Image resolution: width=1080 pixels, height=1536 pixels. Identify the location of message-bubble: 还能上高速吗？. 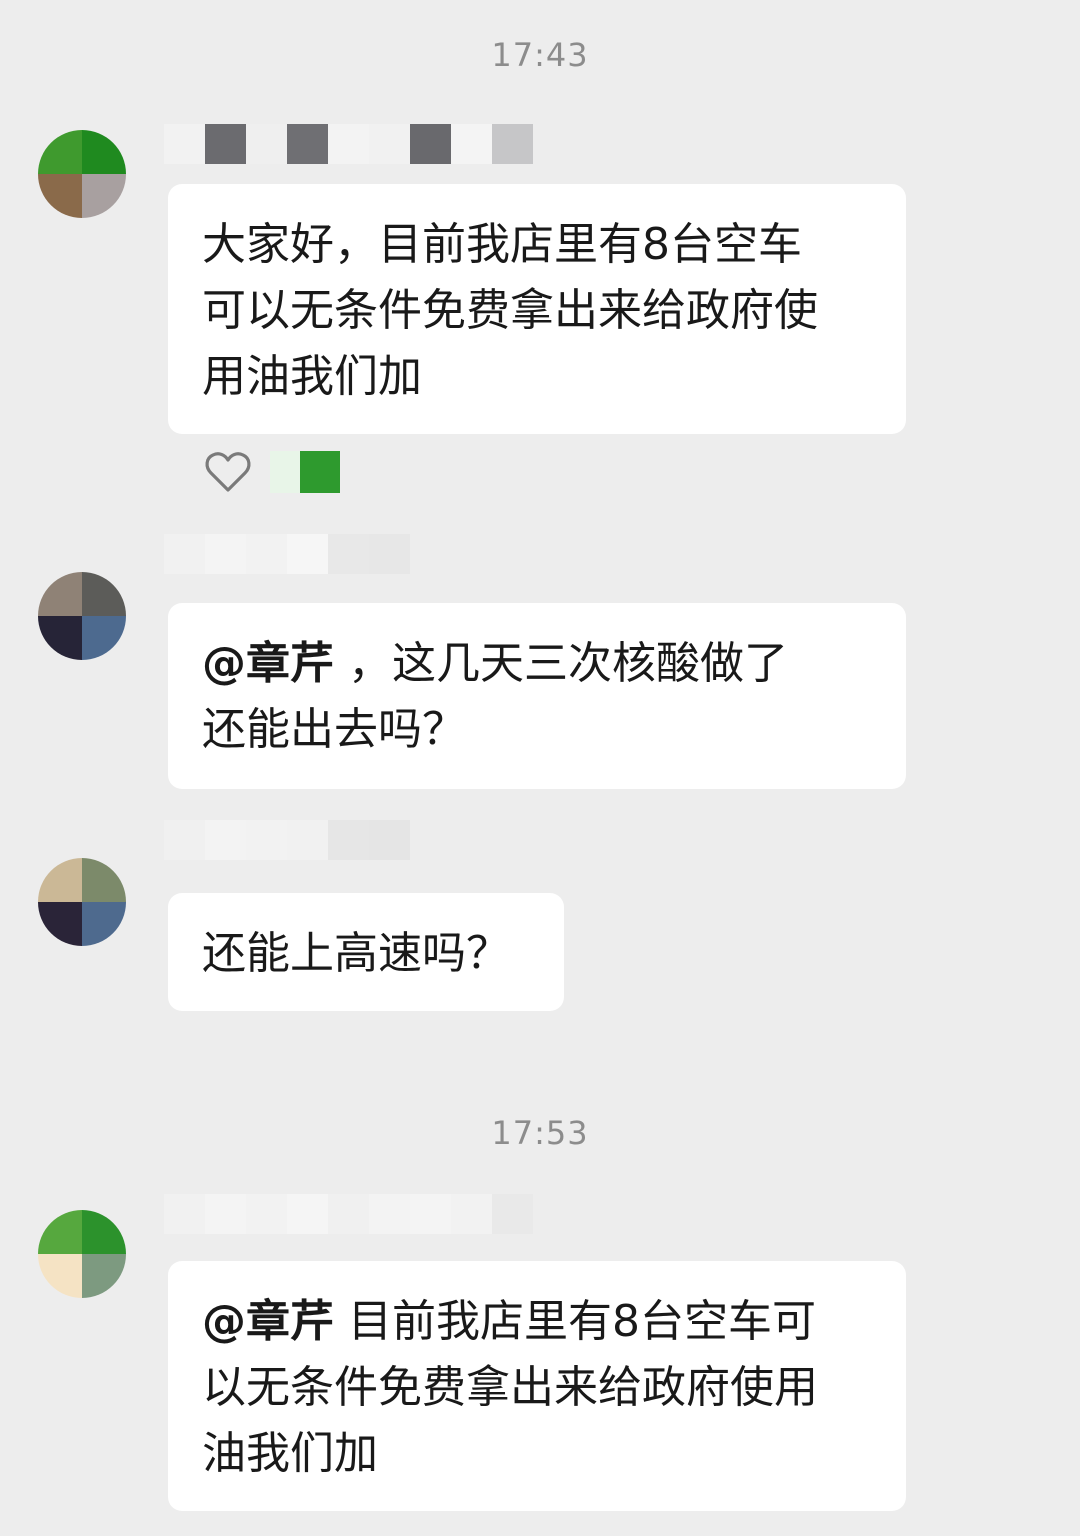
(366, 952).